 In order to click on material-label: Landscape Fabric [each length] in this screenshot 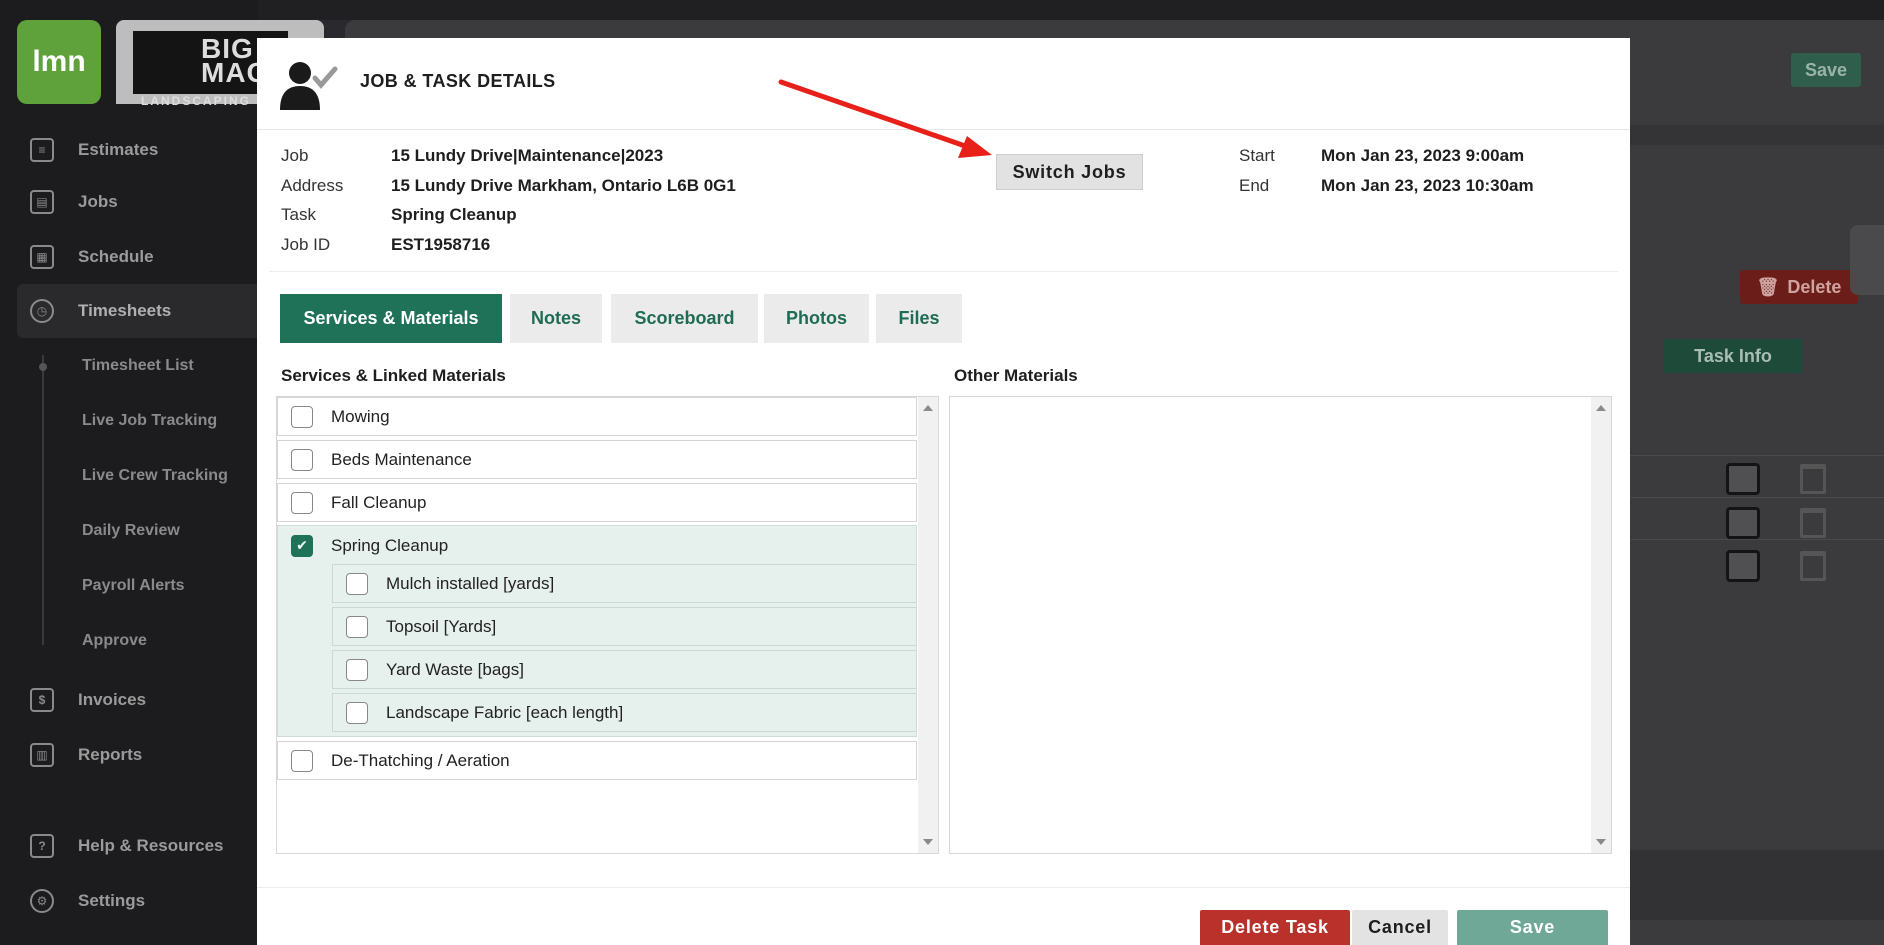, I will do `click(505, 712)`.